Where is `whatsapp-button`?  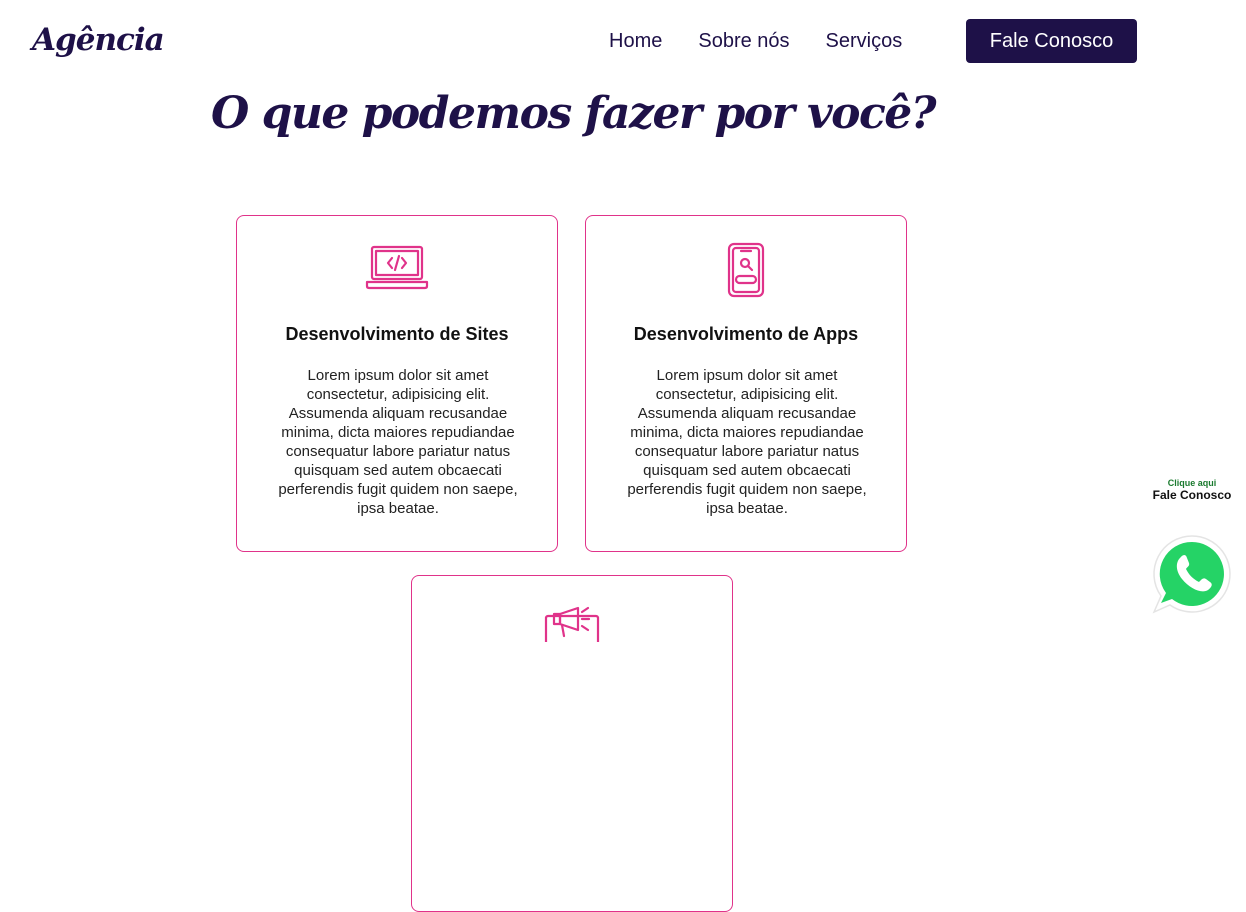 whatsapp-button is located at coordinates (1192, 574).